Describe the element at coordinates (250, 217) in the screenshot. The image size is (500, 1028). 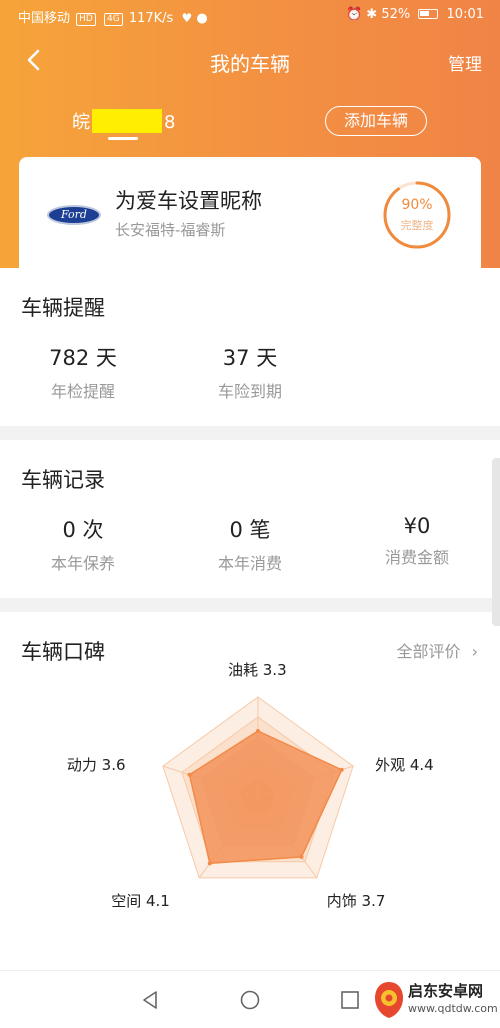
I see `car-card: Ford 为爱车设置昵称 长安福特-福睿斯 90% 完整度` at that location.